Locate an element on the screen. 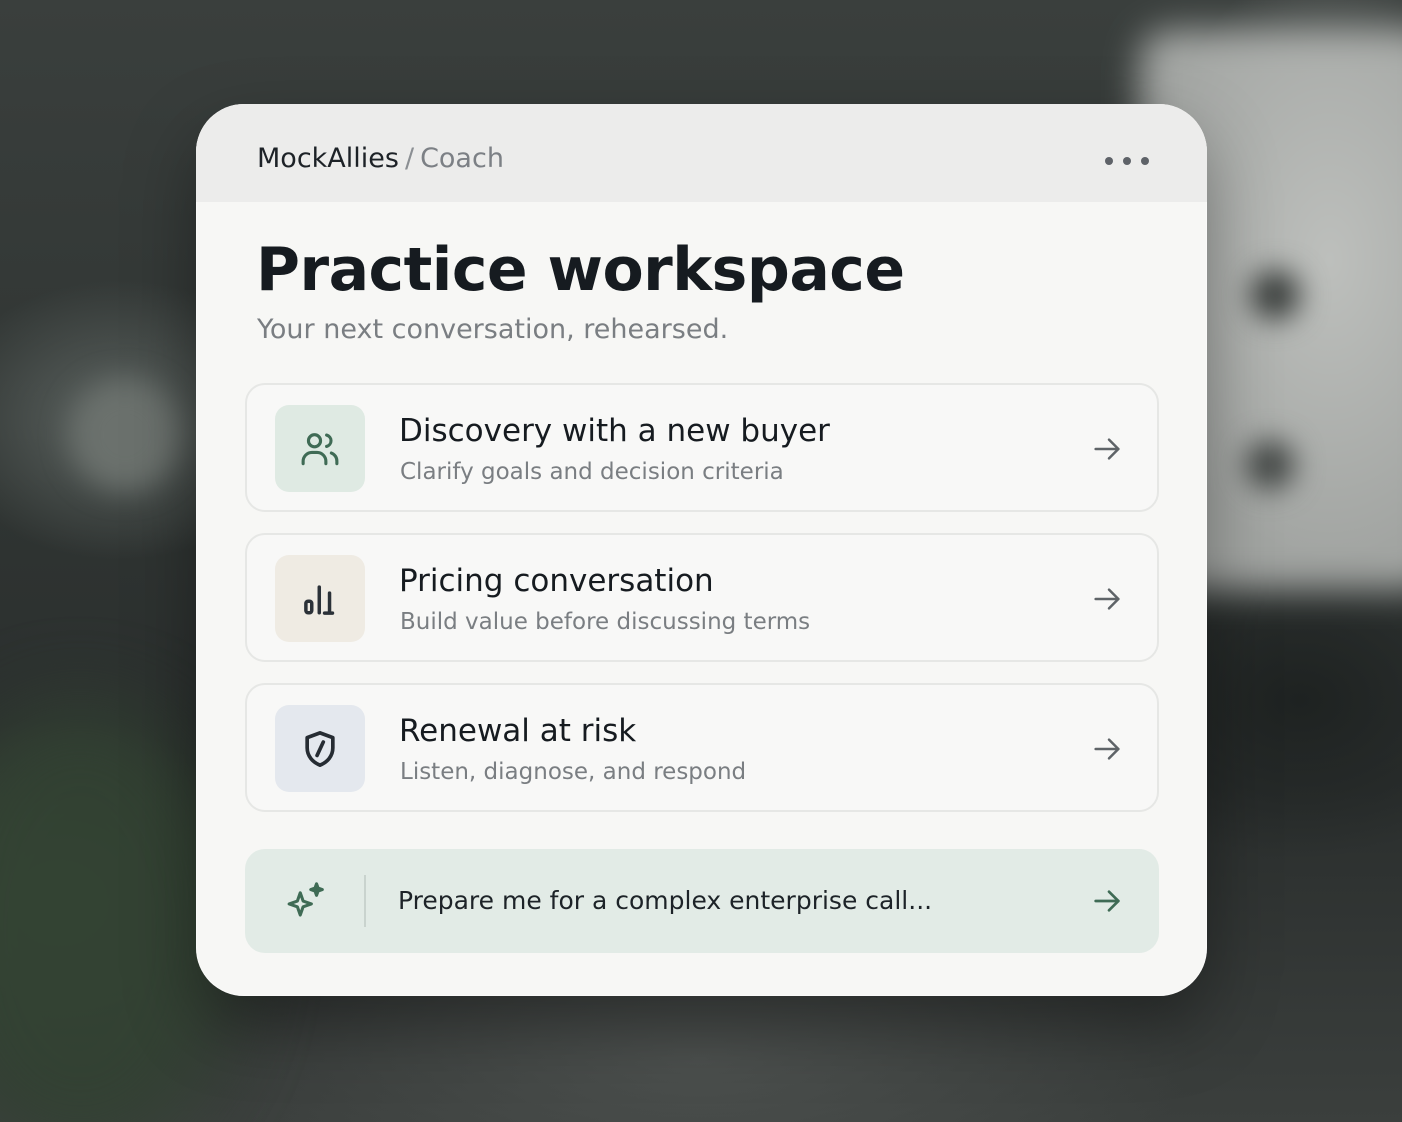  prompt-divider is located at coordinates (365, 901).